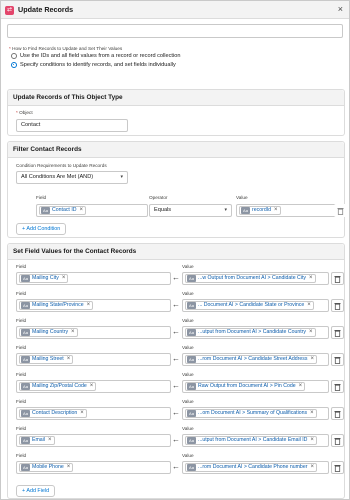 This screenshot has width=350, height=500. Describe the element at coordinates (93, 278) in the screenshot. I see `field-input: Aa Mailing City ×` at that location.